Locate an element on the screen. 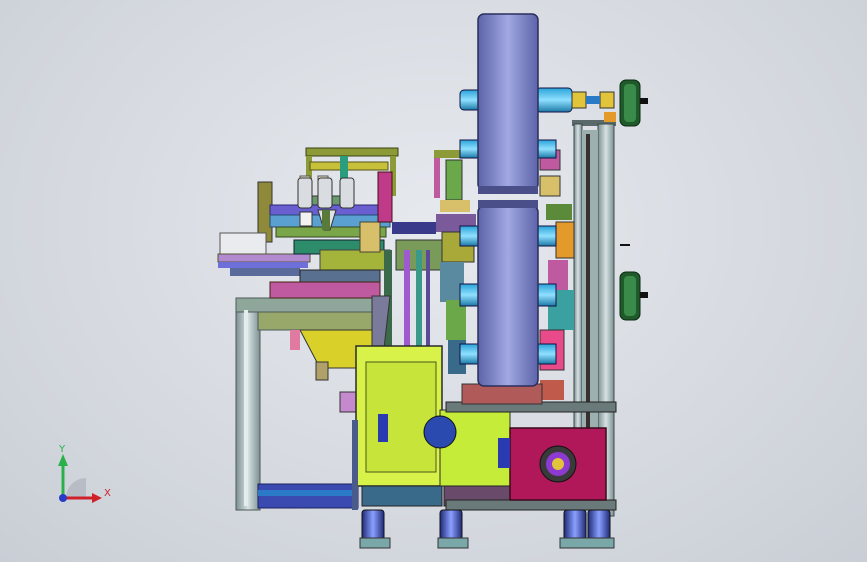 This screenshot has height=562, width=867. x-axis-label: X is located at coordinates (107, 493).